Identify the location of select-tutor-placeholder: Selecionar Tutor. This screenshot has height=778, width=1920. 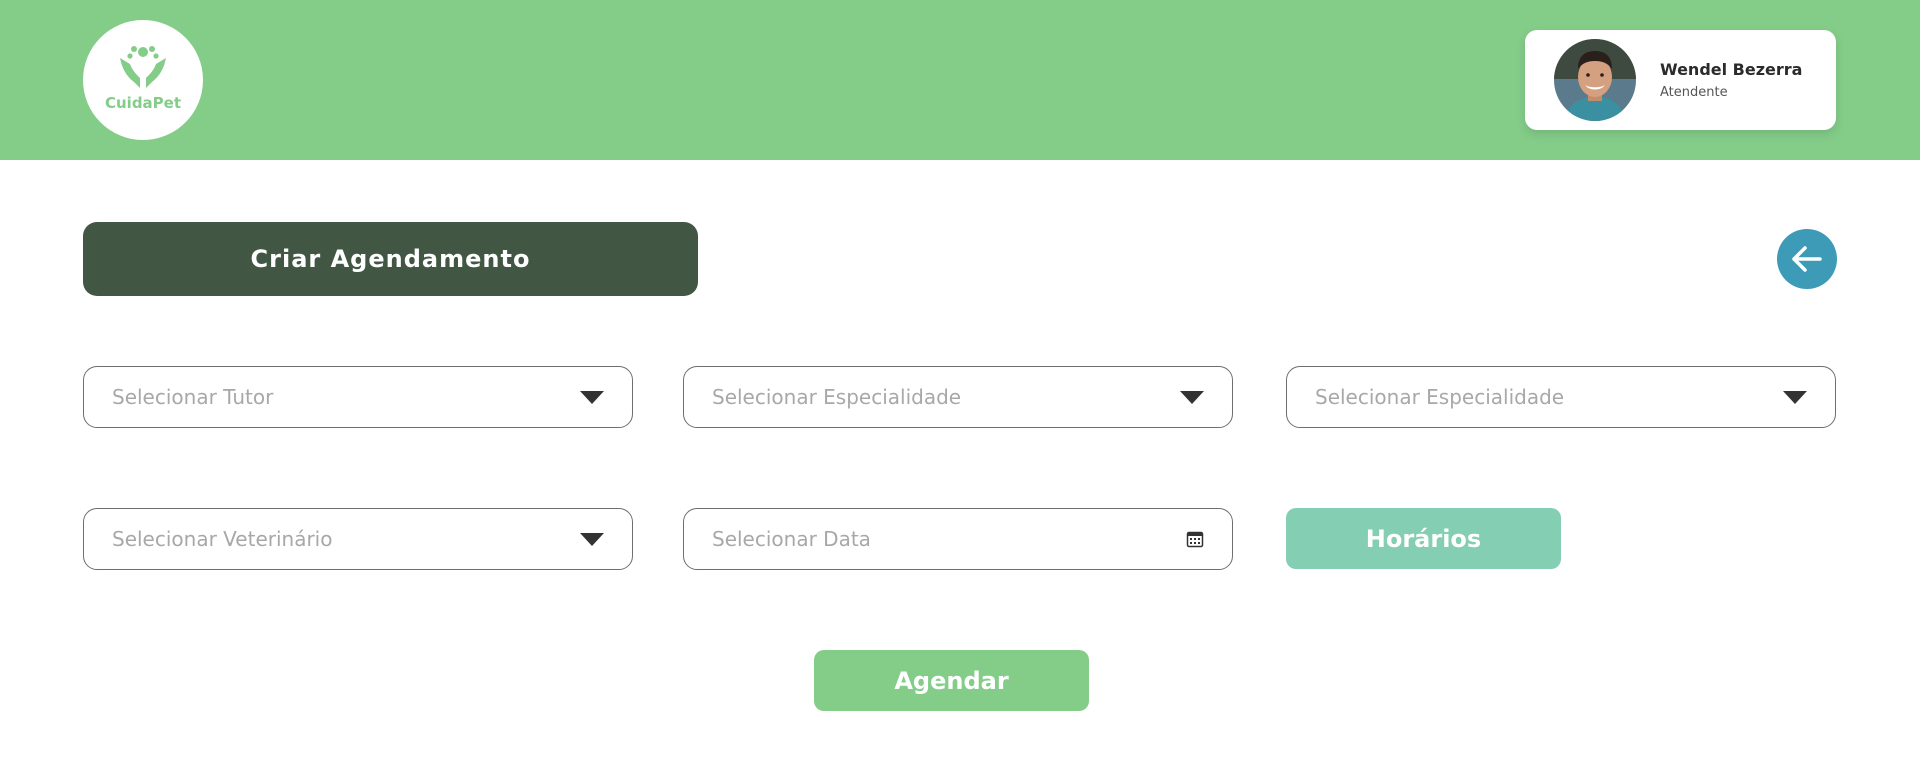
(193, 397).